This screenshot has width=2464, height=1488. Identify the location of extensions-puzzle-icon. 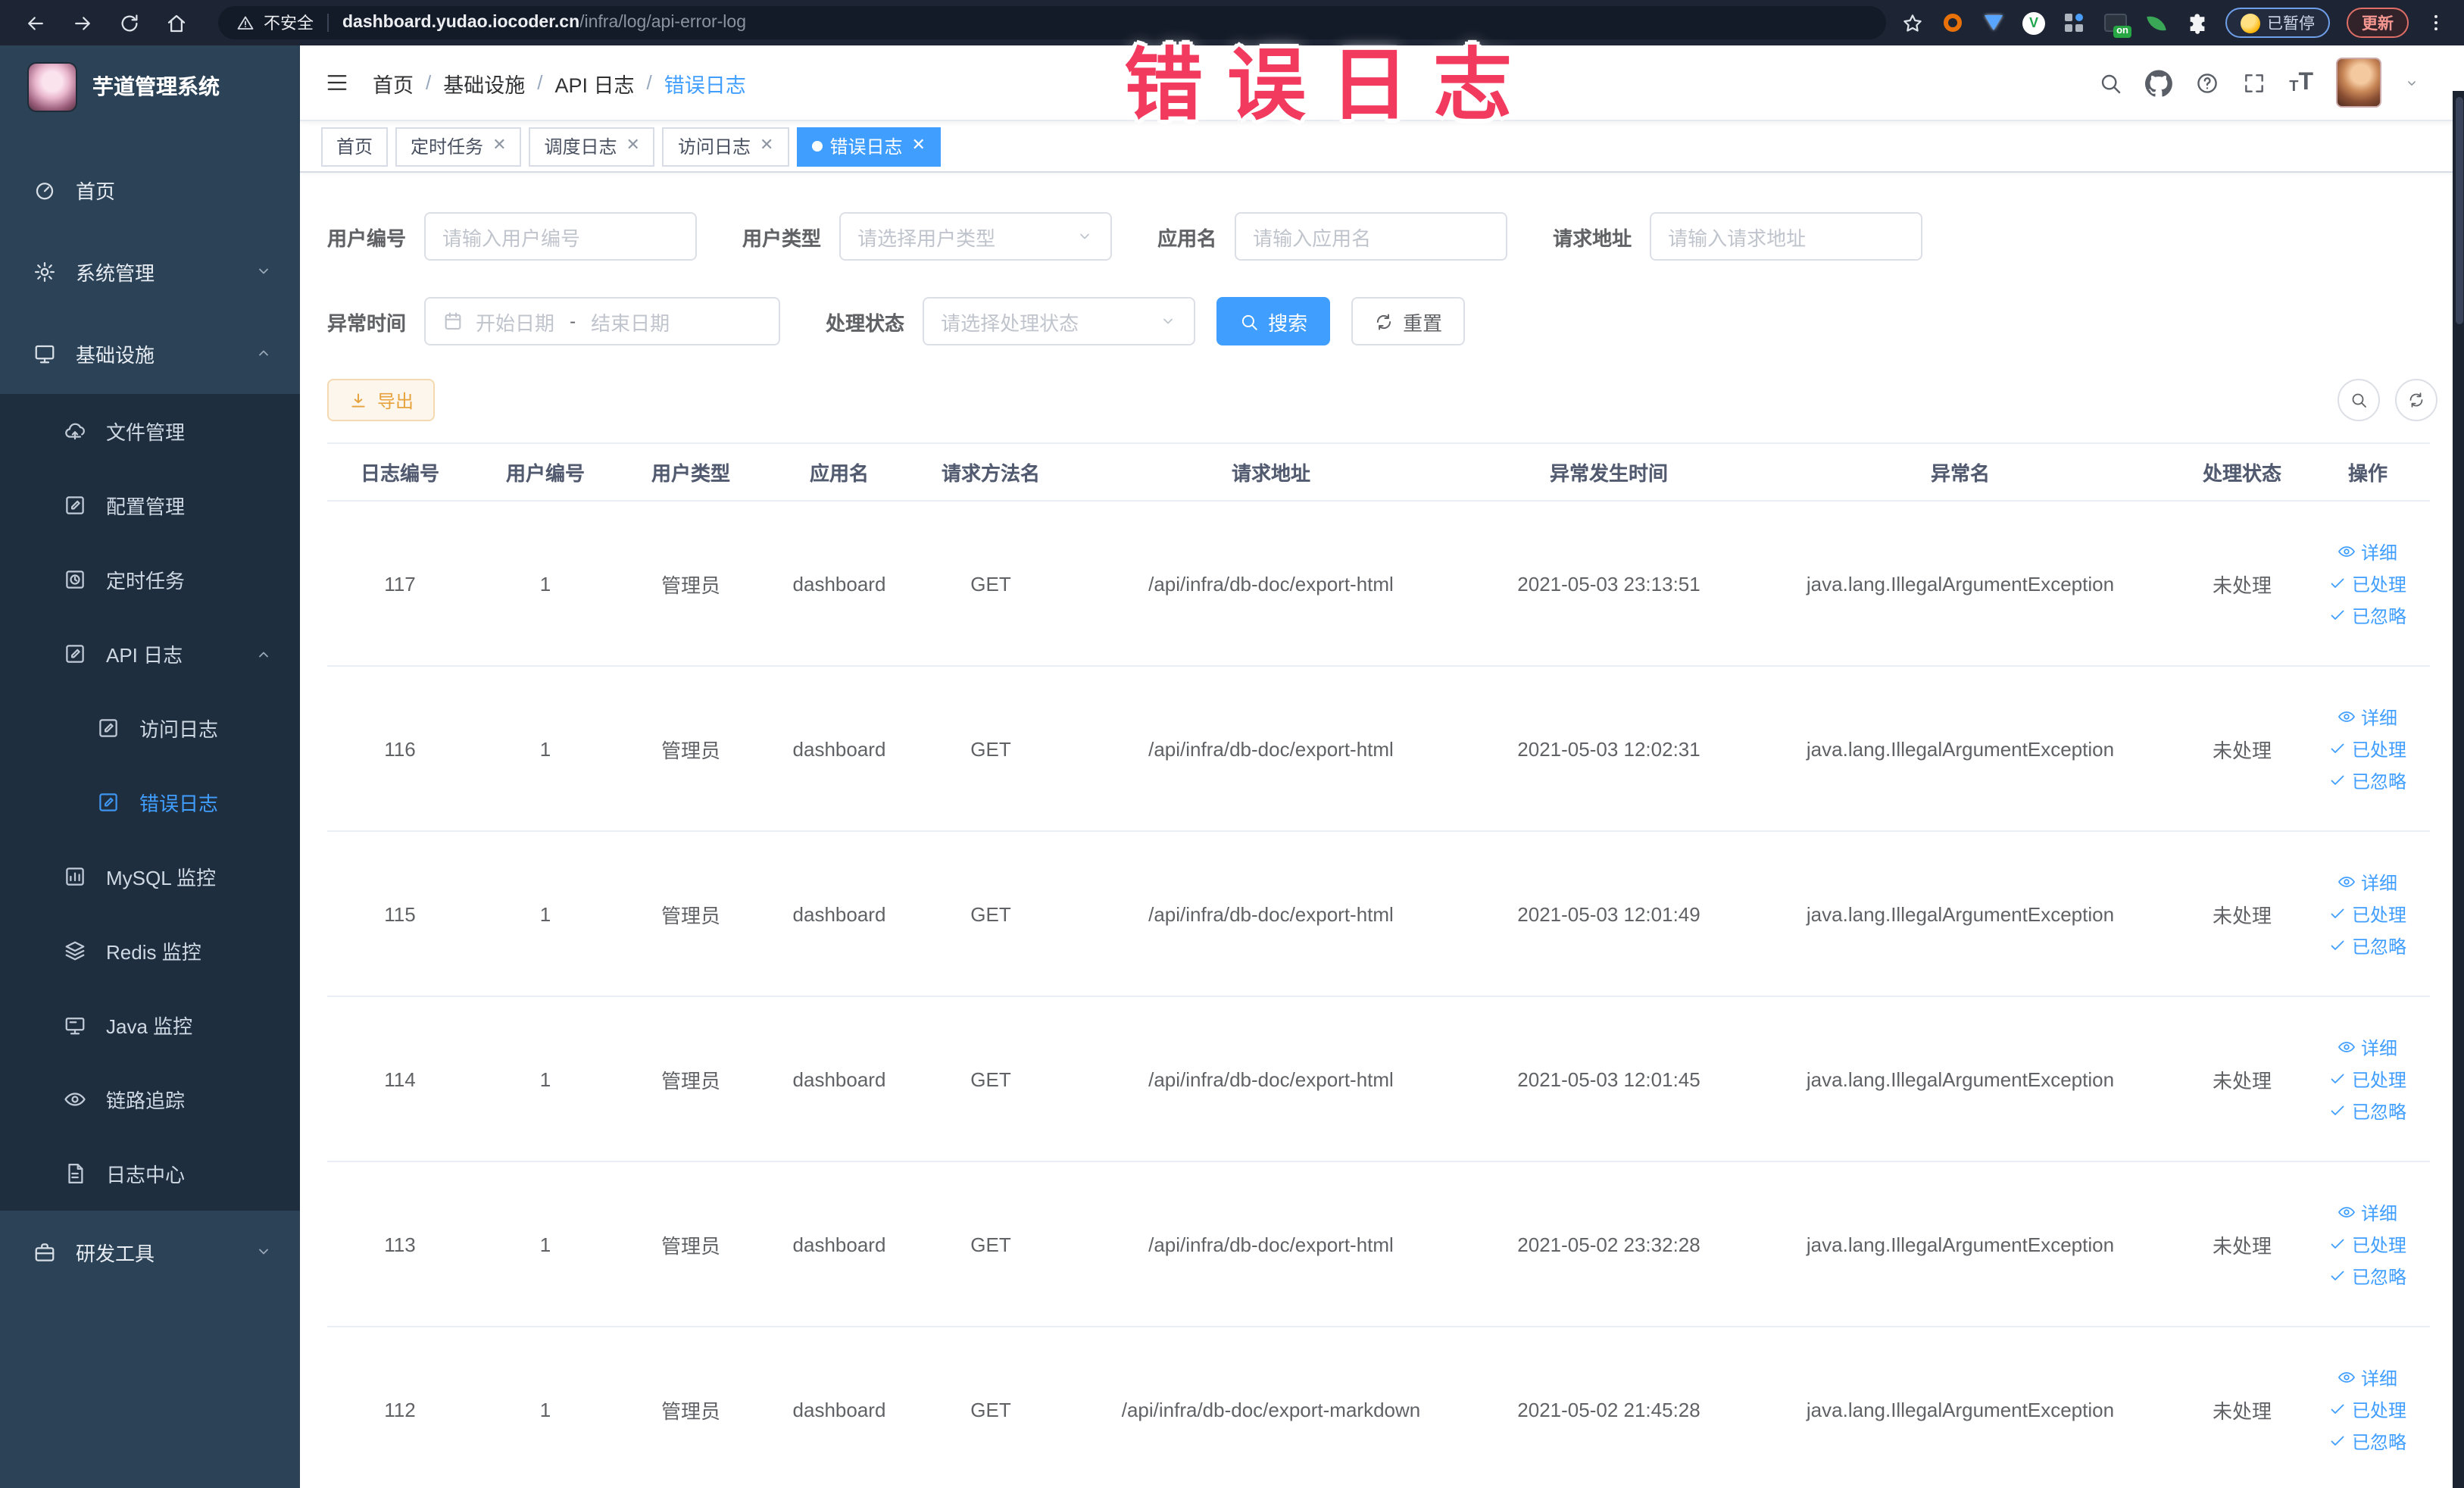
(2196, 22).